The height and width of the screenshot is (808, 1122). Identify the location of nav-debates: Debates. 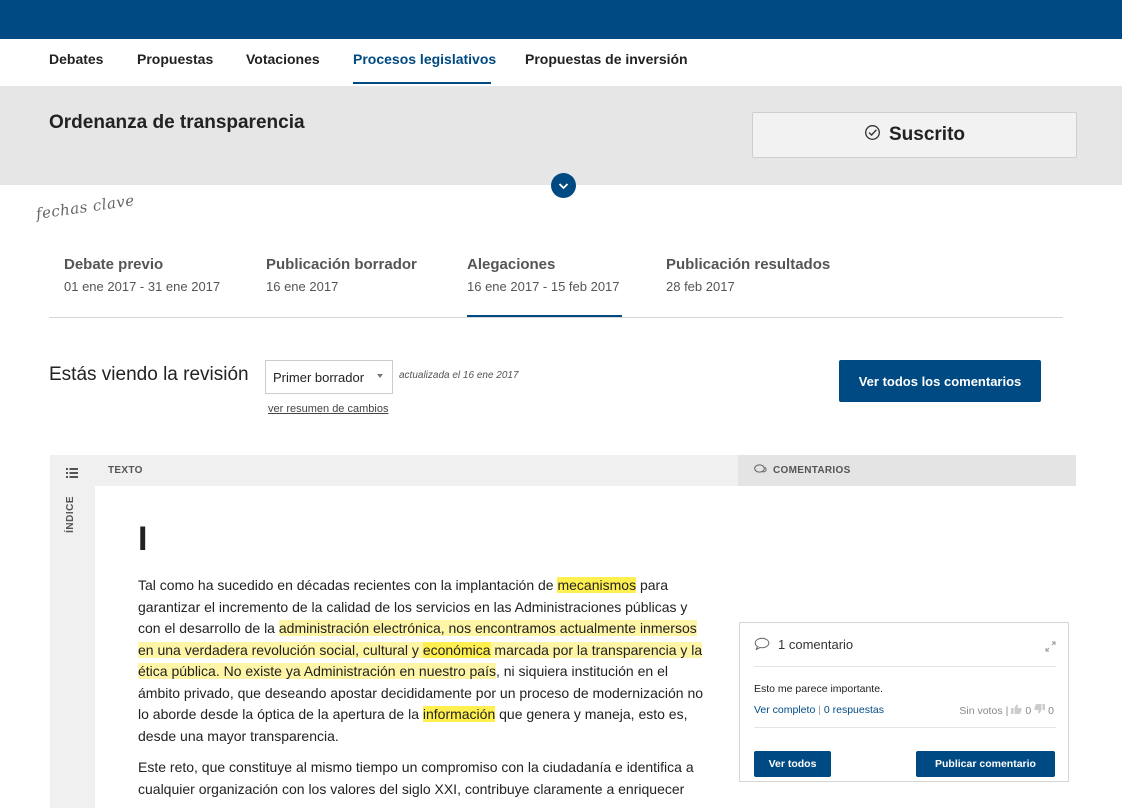
(76, 59).